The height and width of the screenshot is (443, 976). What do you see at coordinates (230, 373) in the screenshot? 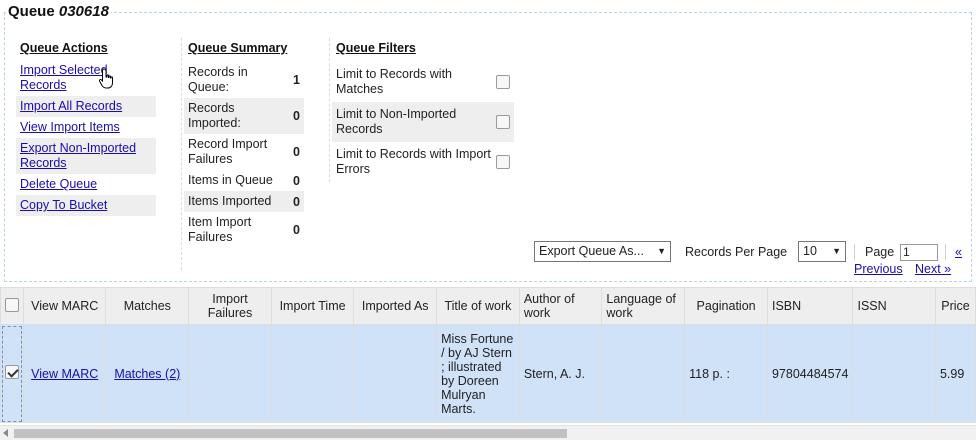
I see `import-failures-cell` at bounding box center [230, 373].